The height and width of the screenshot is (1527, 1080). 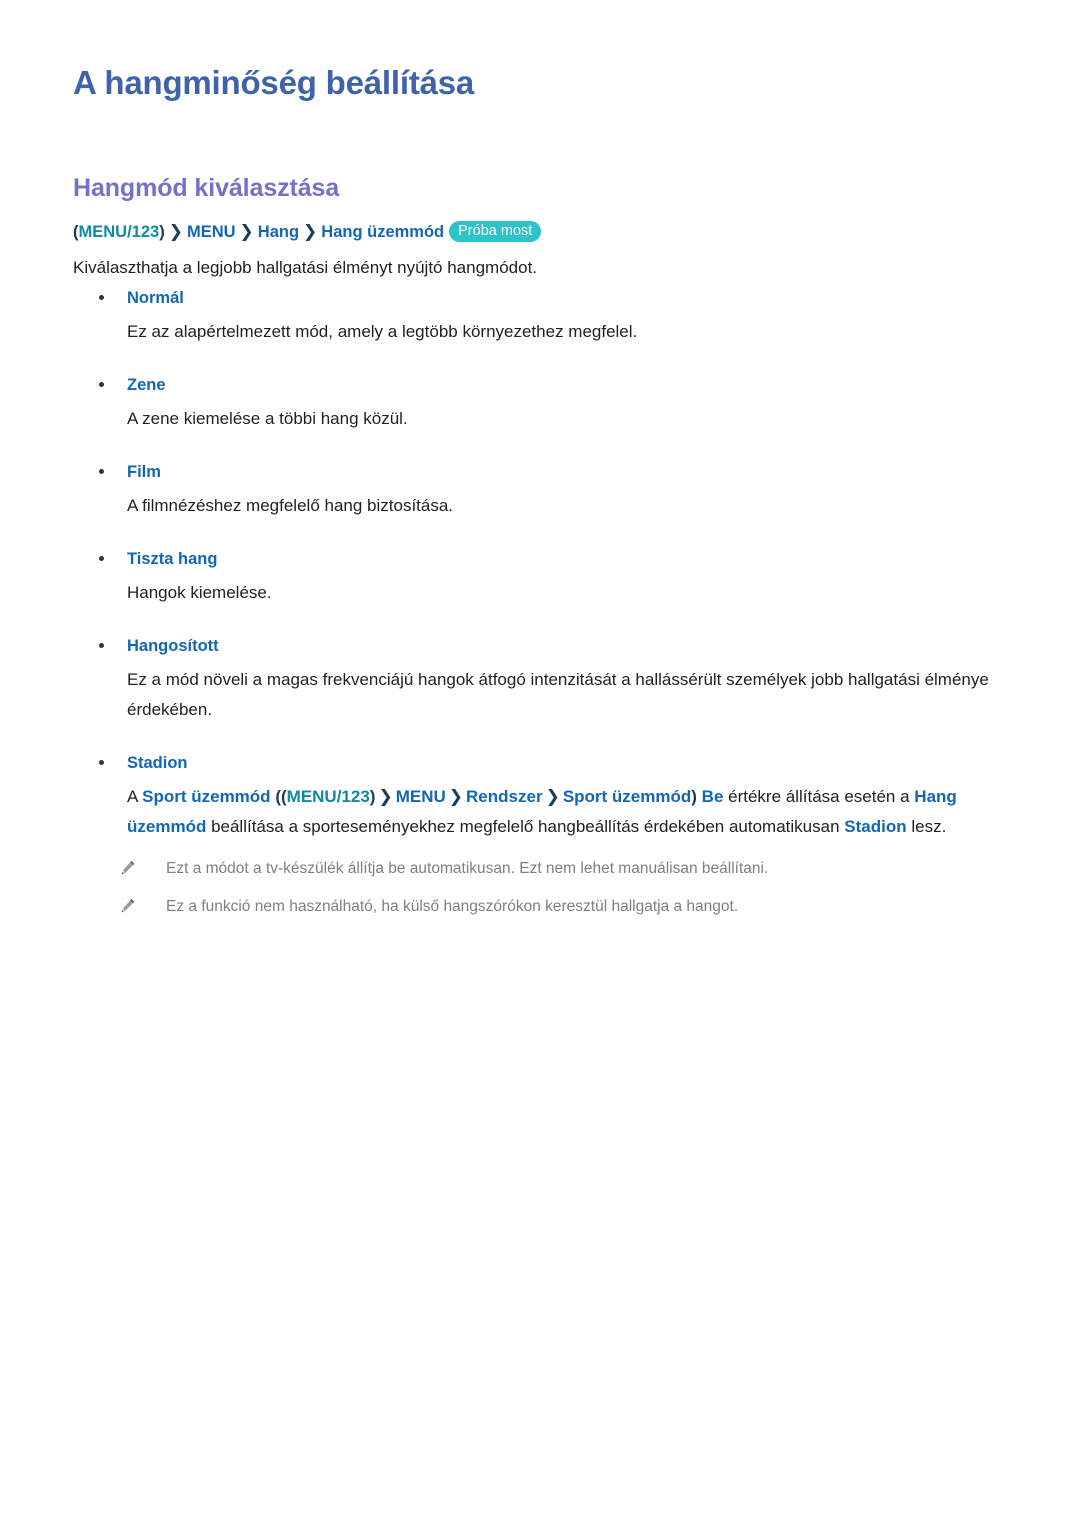 I want to click on breadcrumb-item-hang-uzemmod: Hang üzemmód, so click(x=382, y=232).